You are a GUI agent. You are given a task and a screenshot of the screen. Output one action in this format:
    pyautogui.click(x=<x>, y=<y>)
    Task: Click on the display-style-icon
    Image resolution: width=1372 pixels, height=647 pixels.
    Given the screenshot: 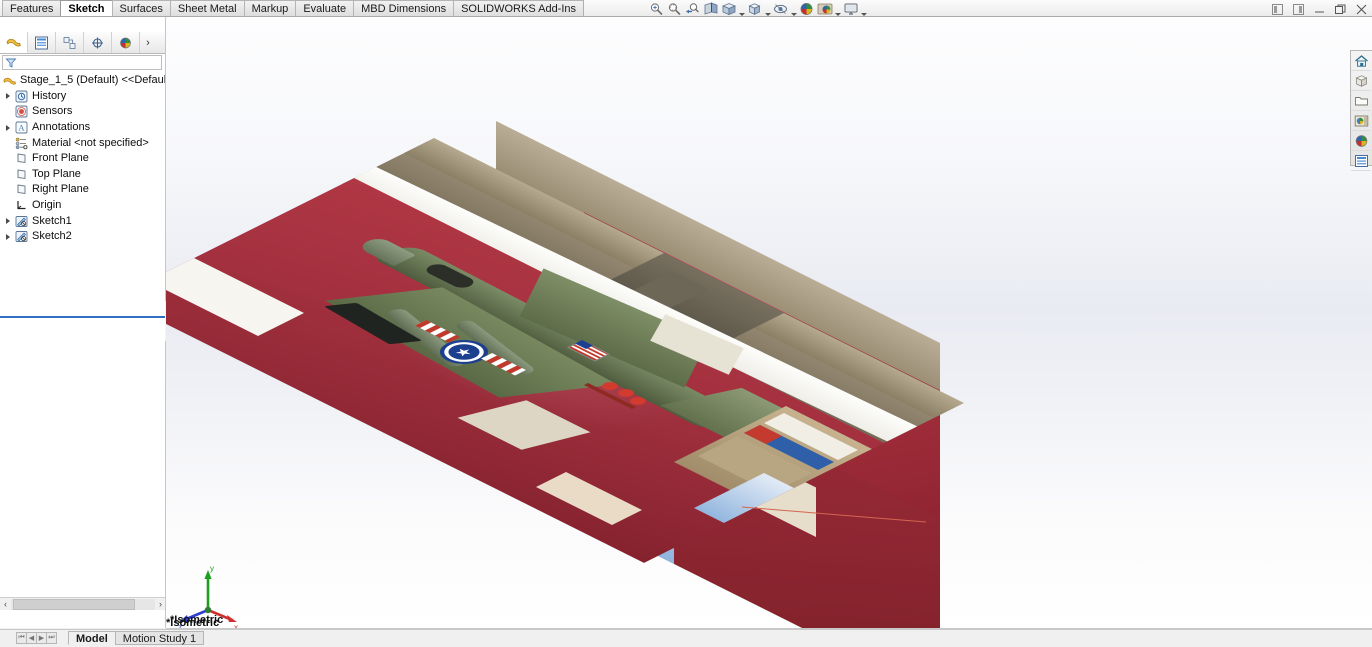 What is the action you would take?
    pyautogui.click(x=754, y=9)
    